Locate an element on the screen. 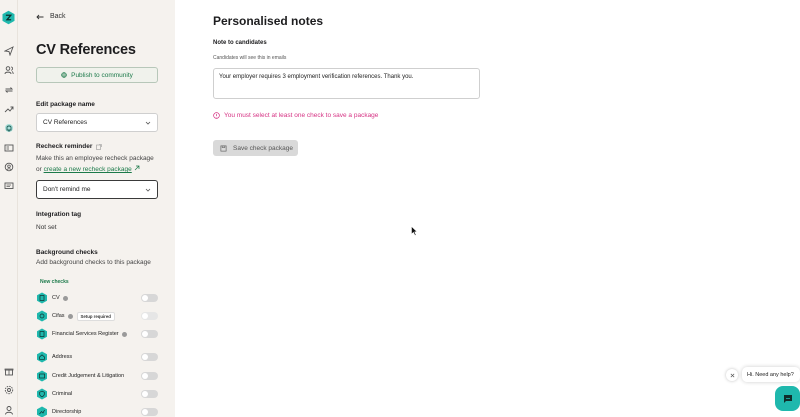  check-row-credit: Credit Judgement & Litigation is located at coordinates (97, 376).